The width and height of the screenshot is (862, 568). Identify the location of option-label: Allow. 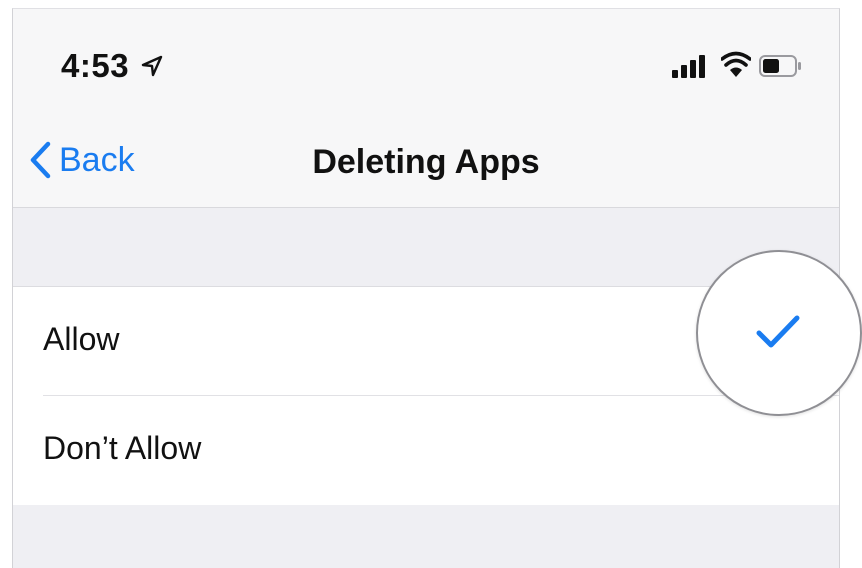
(81, 339).